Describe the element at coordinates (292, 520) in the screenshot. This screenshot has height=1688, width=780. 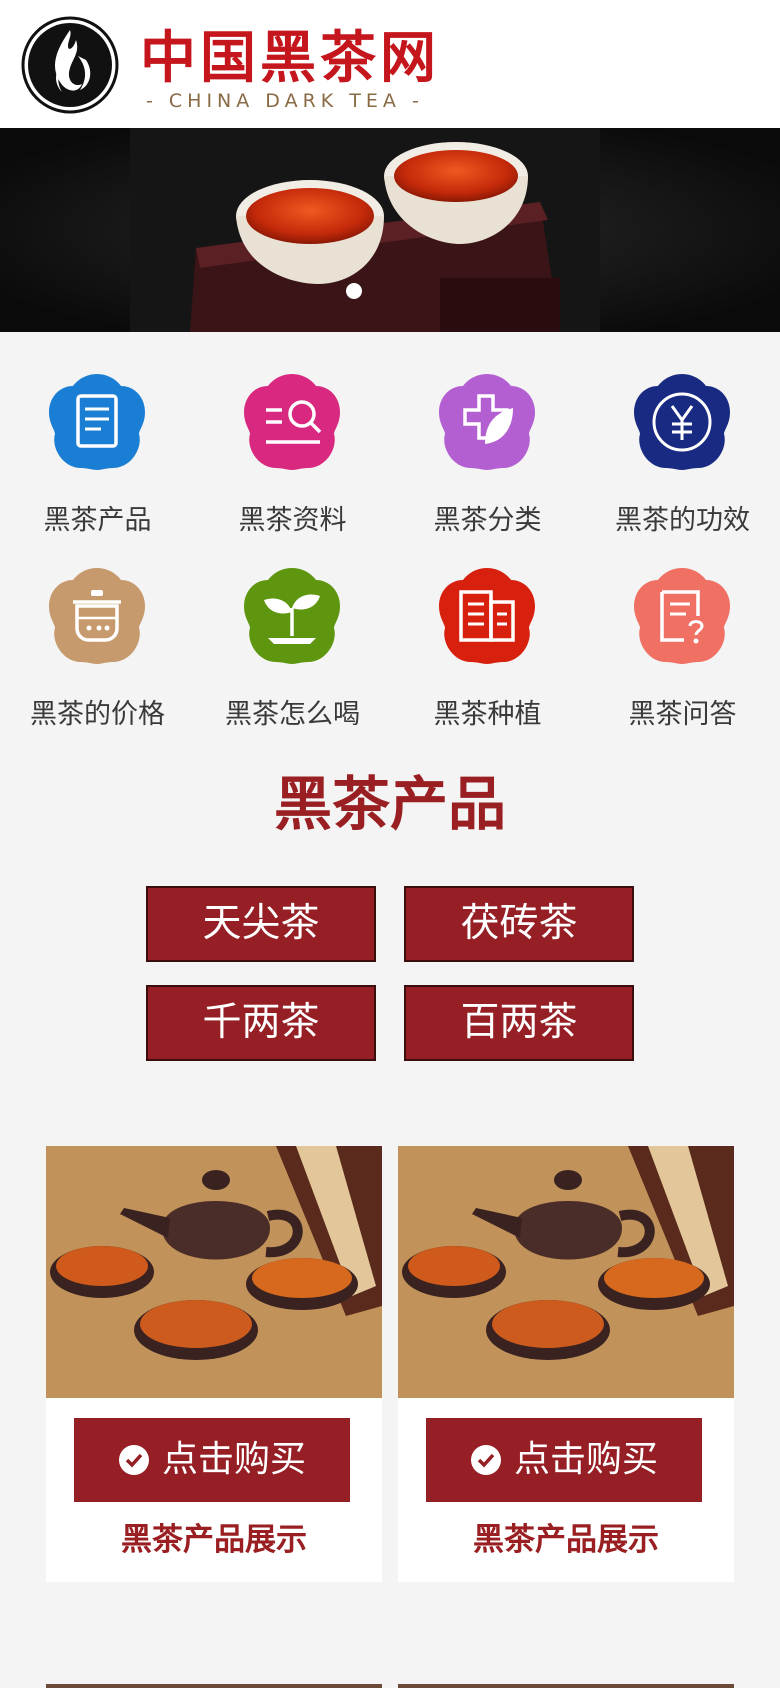
I see `category-label: 黑茶资料` at that location.